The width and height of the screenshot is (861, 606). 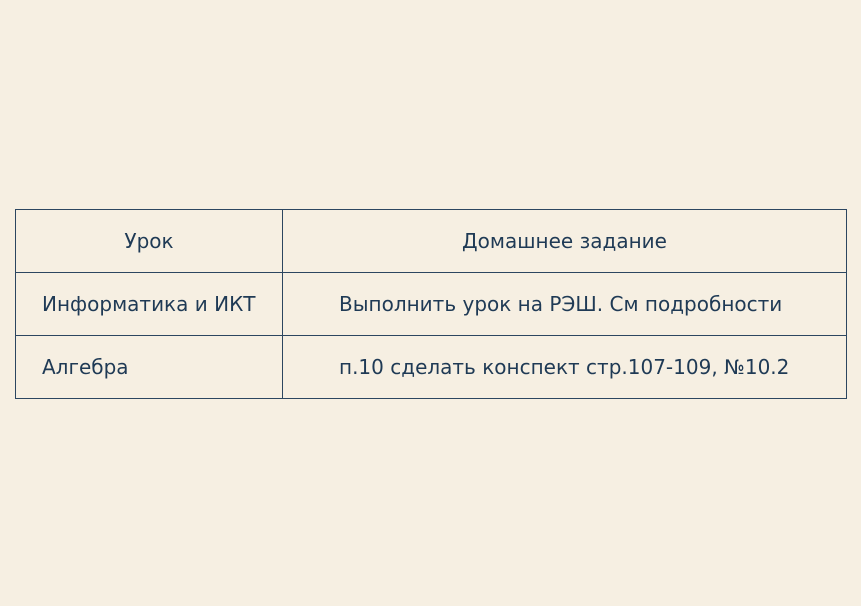 I want to click on header-homework: Домашнее задание, so click(x=564, y=241).